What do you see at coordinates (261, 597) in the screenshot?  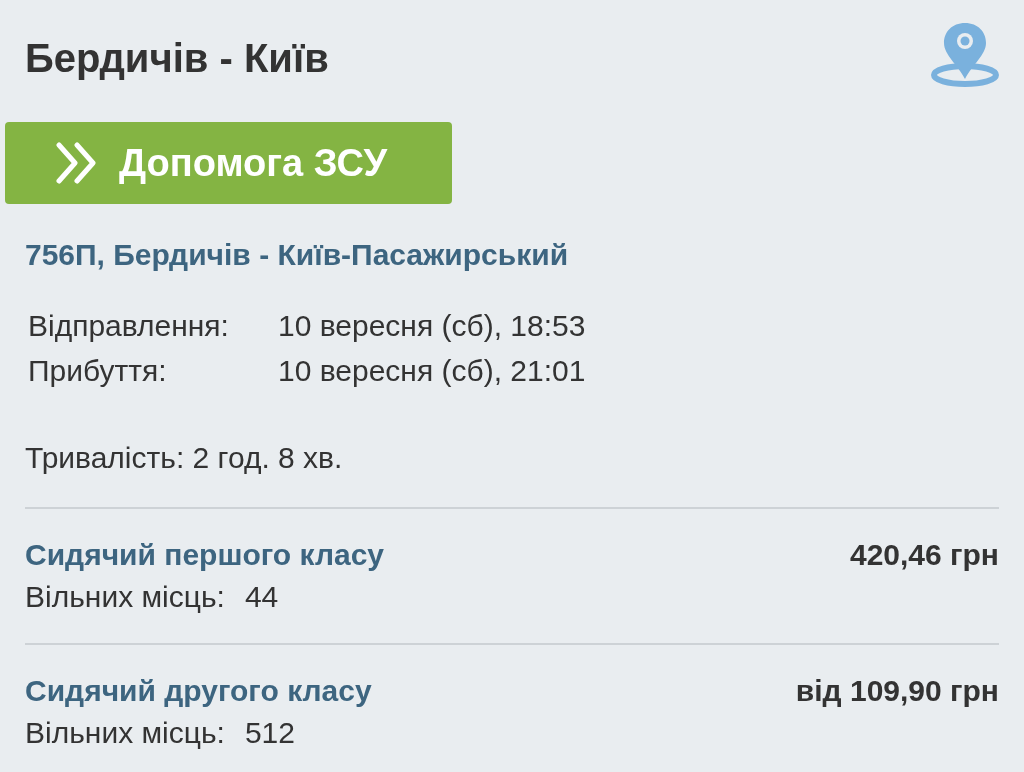 I see `availability-count: 44` at bounding box center [261, 597].